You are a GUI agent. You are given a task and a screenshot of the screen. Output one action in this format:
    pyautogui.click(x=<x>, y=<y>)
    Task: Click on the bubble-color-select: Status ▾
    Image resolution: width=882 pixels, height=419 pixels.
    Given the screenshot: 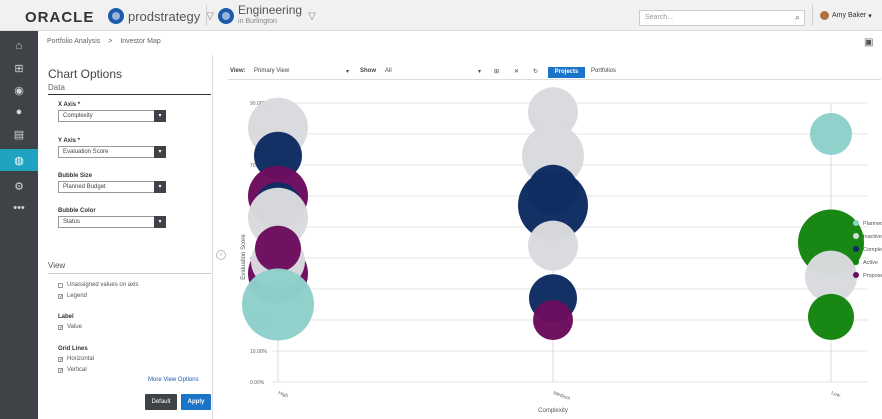 What is the action you would take?
    pyautogui.click(x=112, y=222)
    